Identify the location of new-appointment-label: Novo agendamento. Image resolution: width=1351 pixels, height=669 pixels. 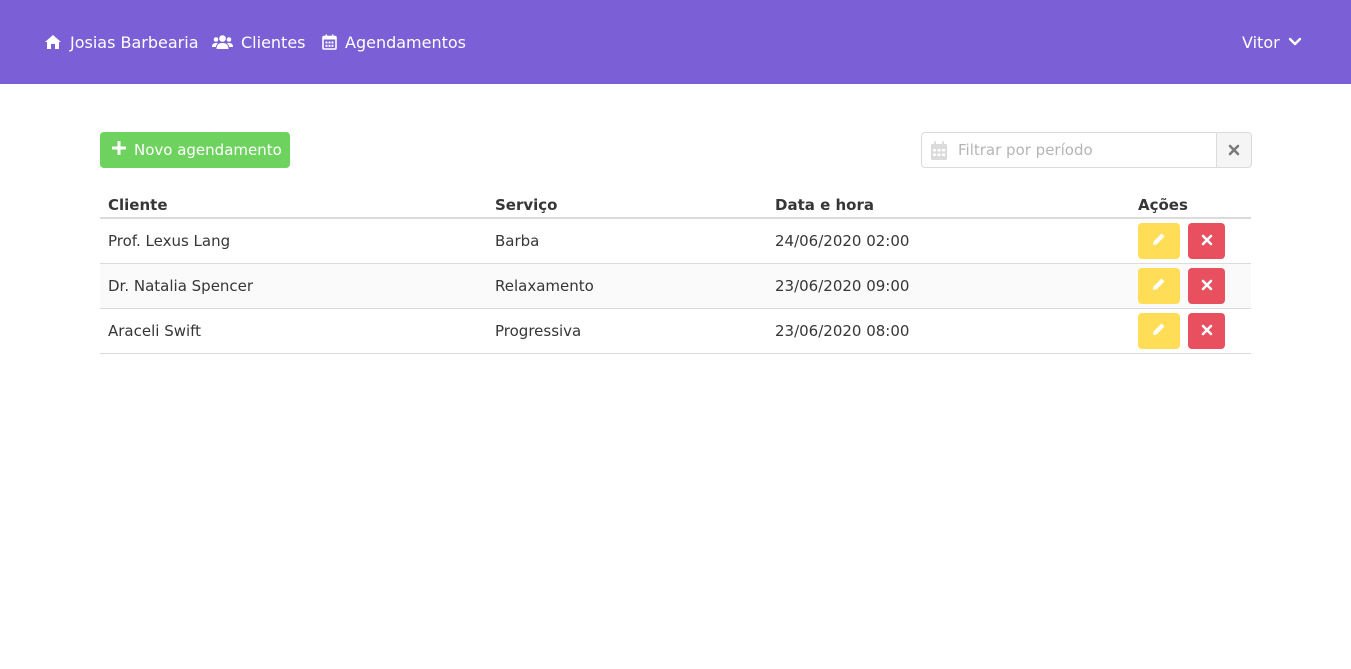
(208, 150).